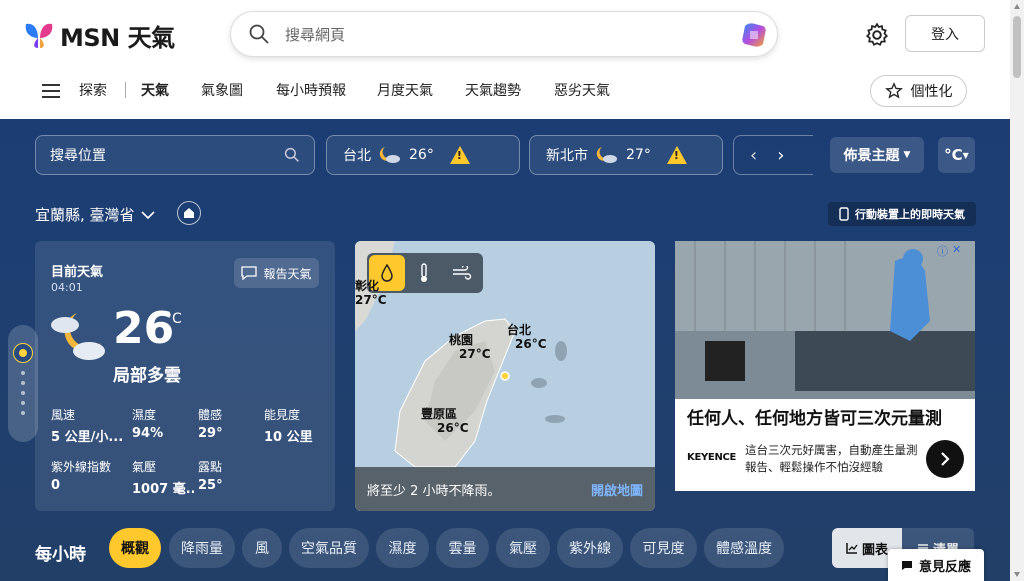 This screenshot has height=581, width=1024. What do you see at coordinates (835, 459) in the screenshot?
I see `ad-description: 這台三次元好厲害，自動產生量測報告、輕鬆操作不怕沒經驗` at bounding box center [835, 459].